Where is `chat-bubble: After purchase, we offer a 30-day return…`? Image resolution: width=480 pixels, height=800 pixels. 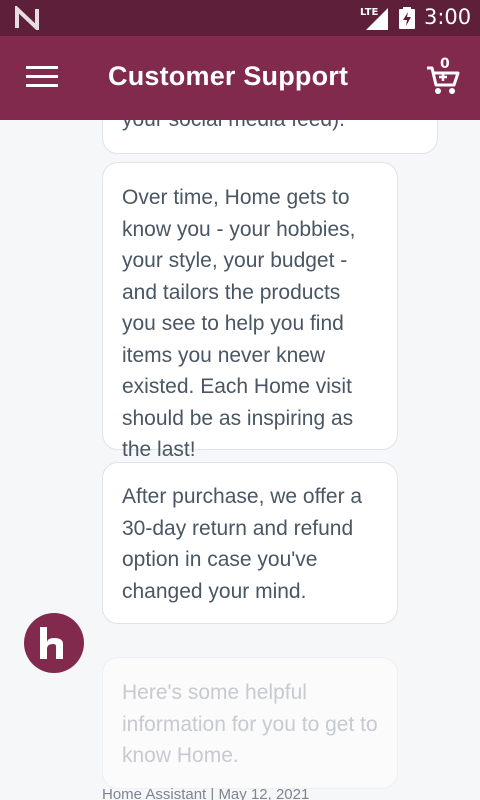 chat-bubble: After purchase, we offer a 30-day return… is located at coordinates (250, 543).